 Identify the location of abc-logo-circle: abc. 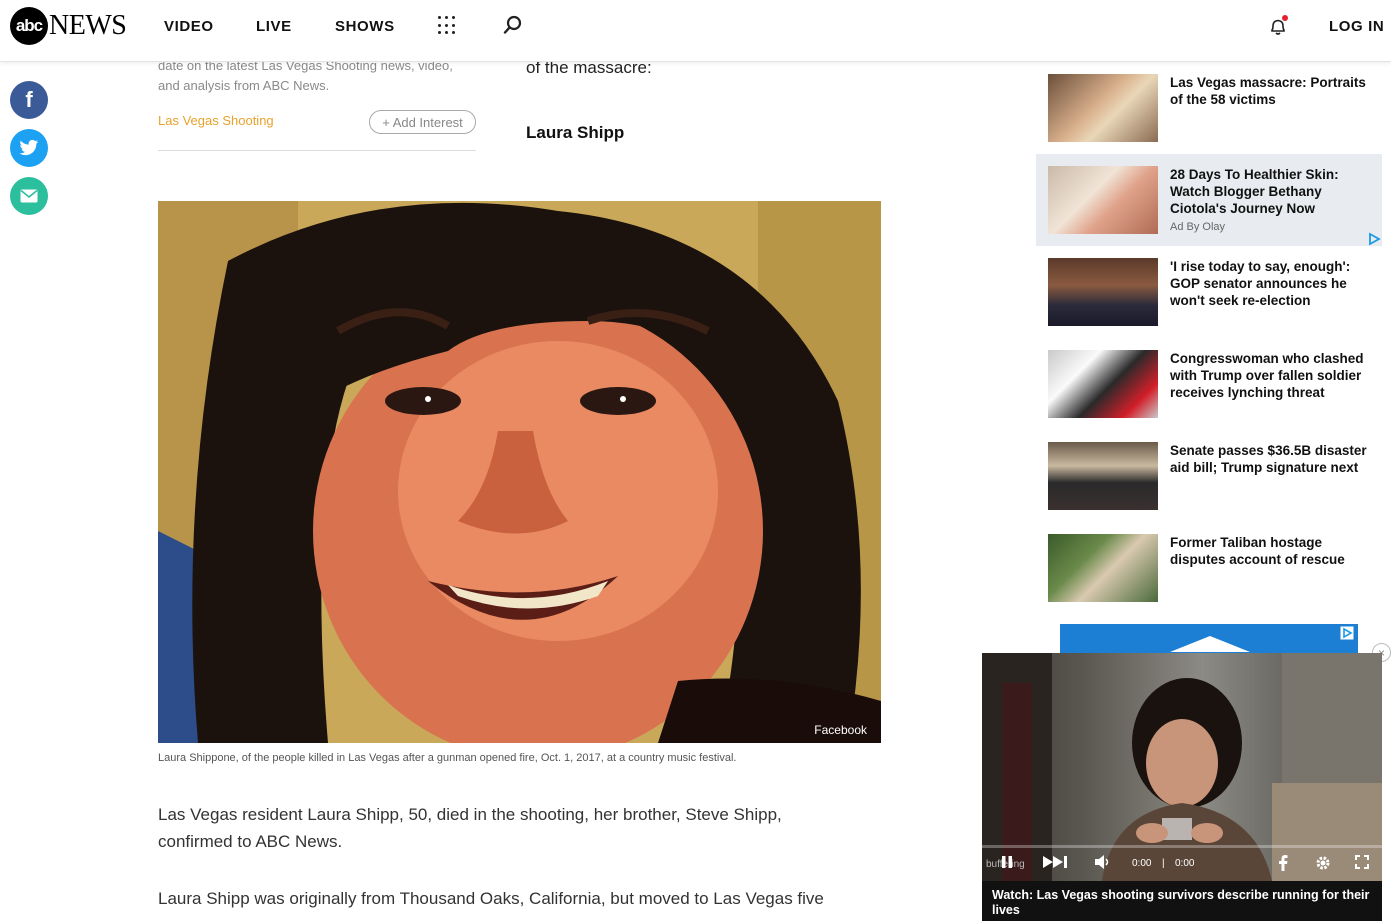
(29, 26).